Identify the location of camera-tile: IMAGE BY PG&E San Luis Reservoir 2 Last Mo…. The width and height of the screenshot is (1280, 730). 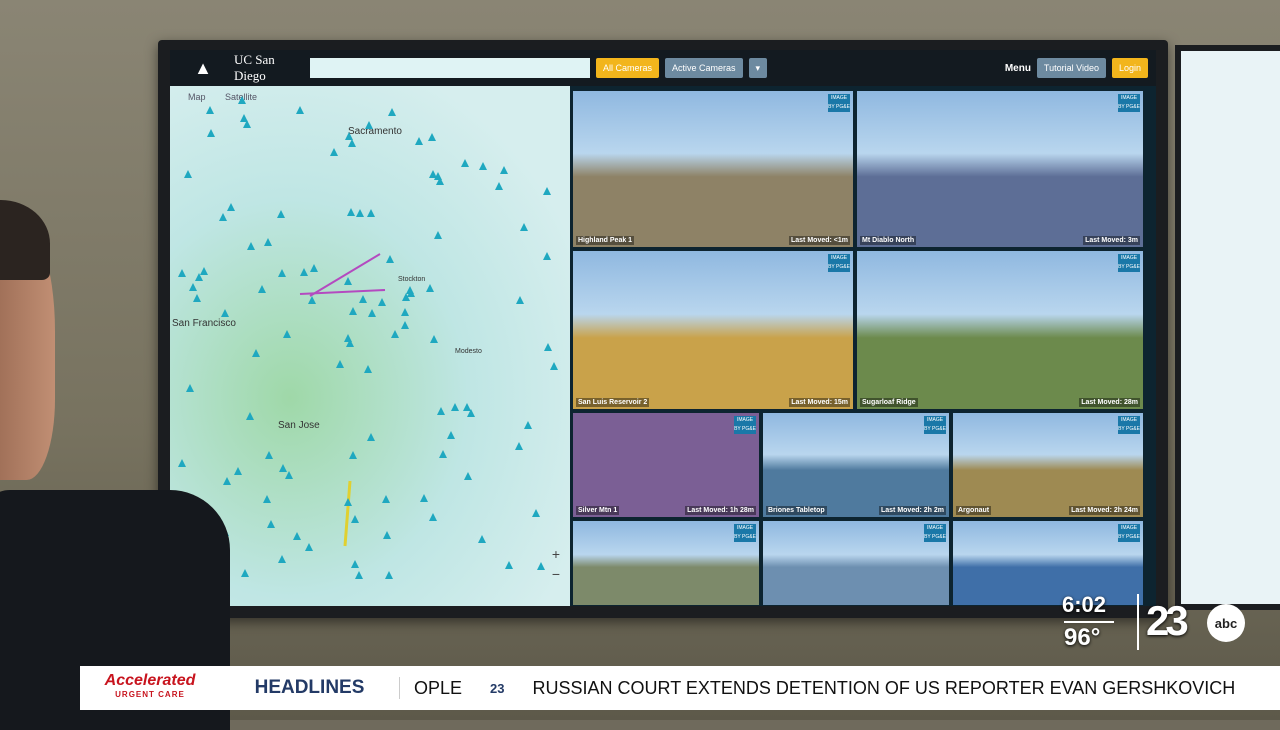
(713, 330).